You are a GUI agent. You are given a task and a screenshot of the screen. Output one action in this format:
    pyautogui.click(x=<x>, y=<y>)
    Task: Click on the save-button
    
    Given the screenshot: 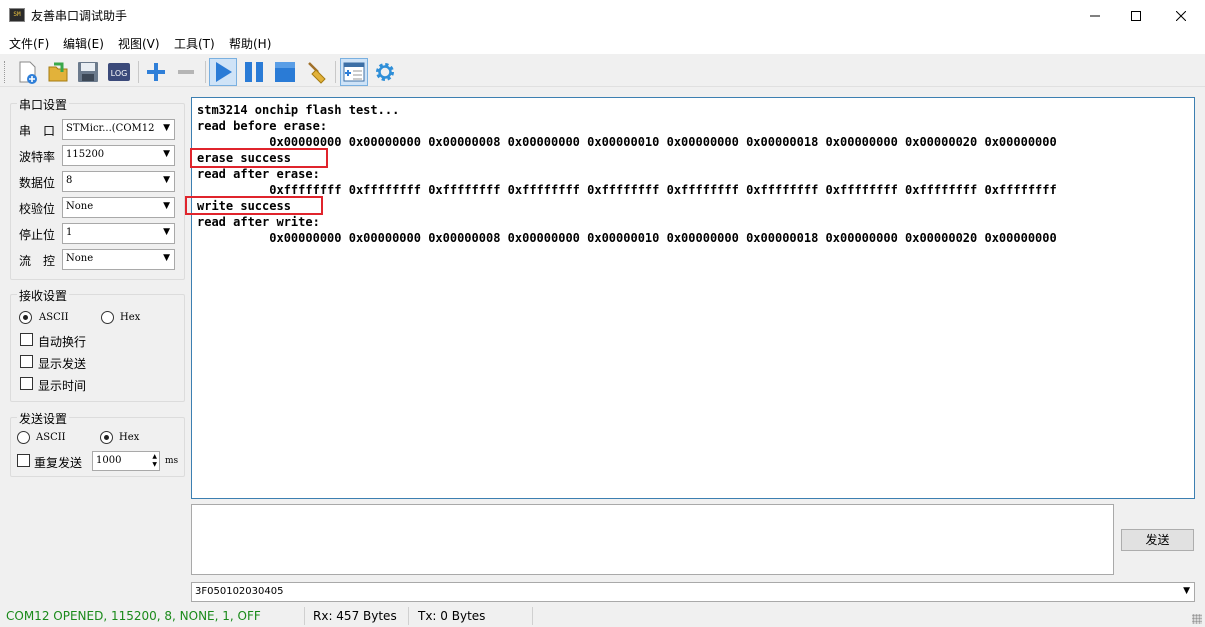 What is the action you would take?
    pyautogui.click(x=88, y=72)
    